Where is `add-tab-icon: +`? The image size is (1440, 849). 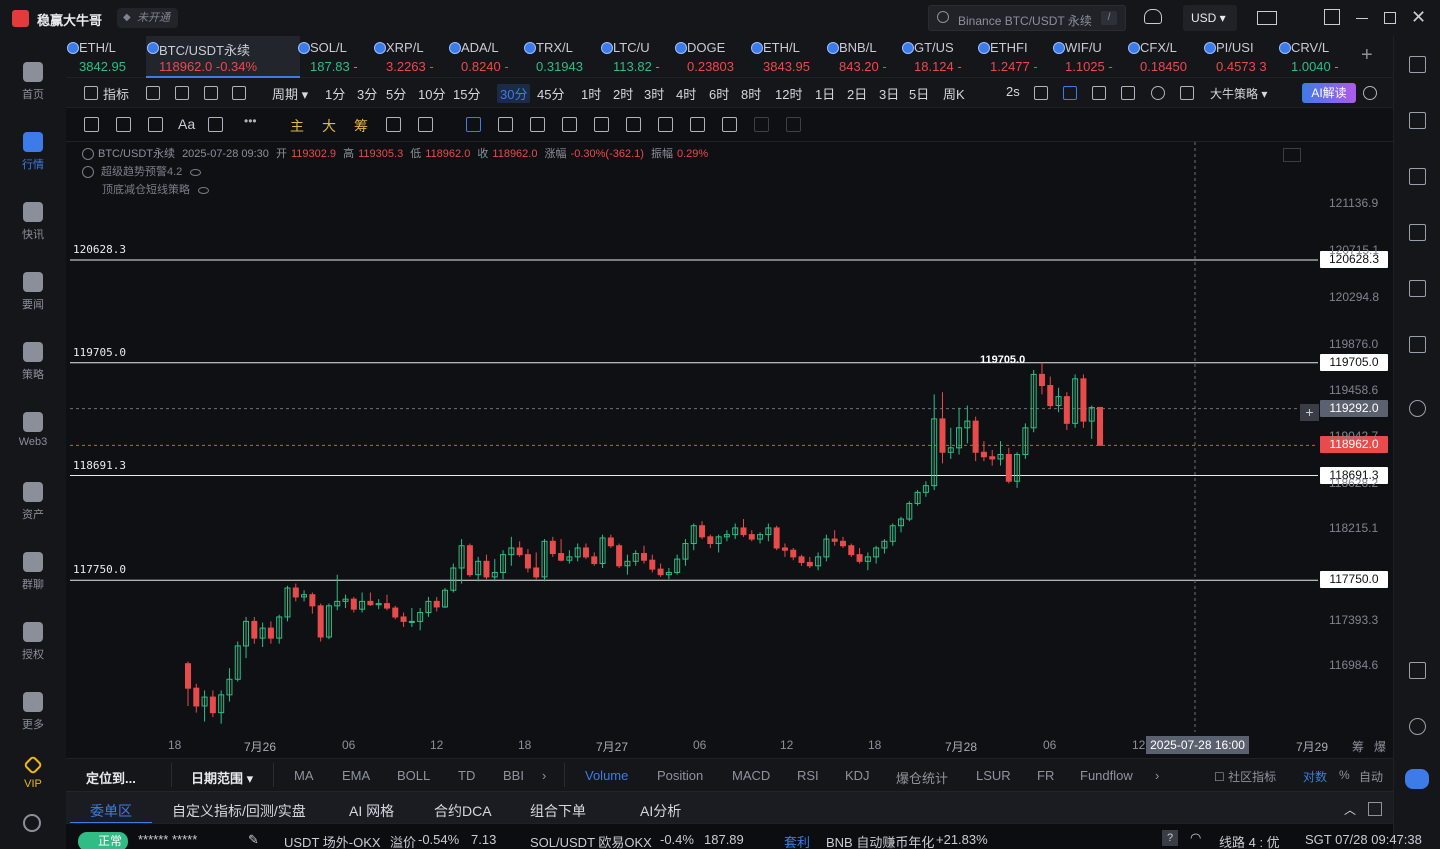
add-tab-icon: + is located at coordinates (1367, 55).